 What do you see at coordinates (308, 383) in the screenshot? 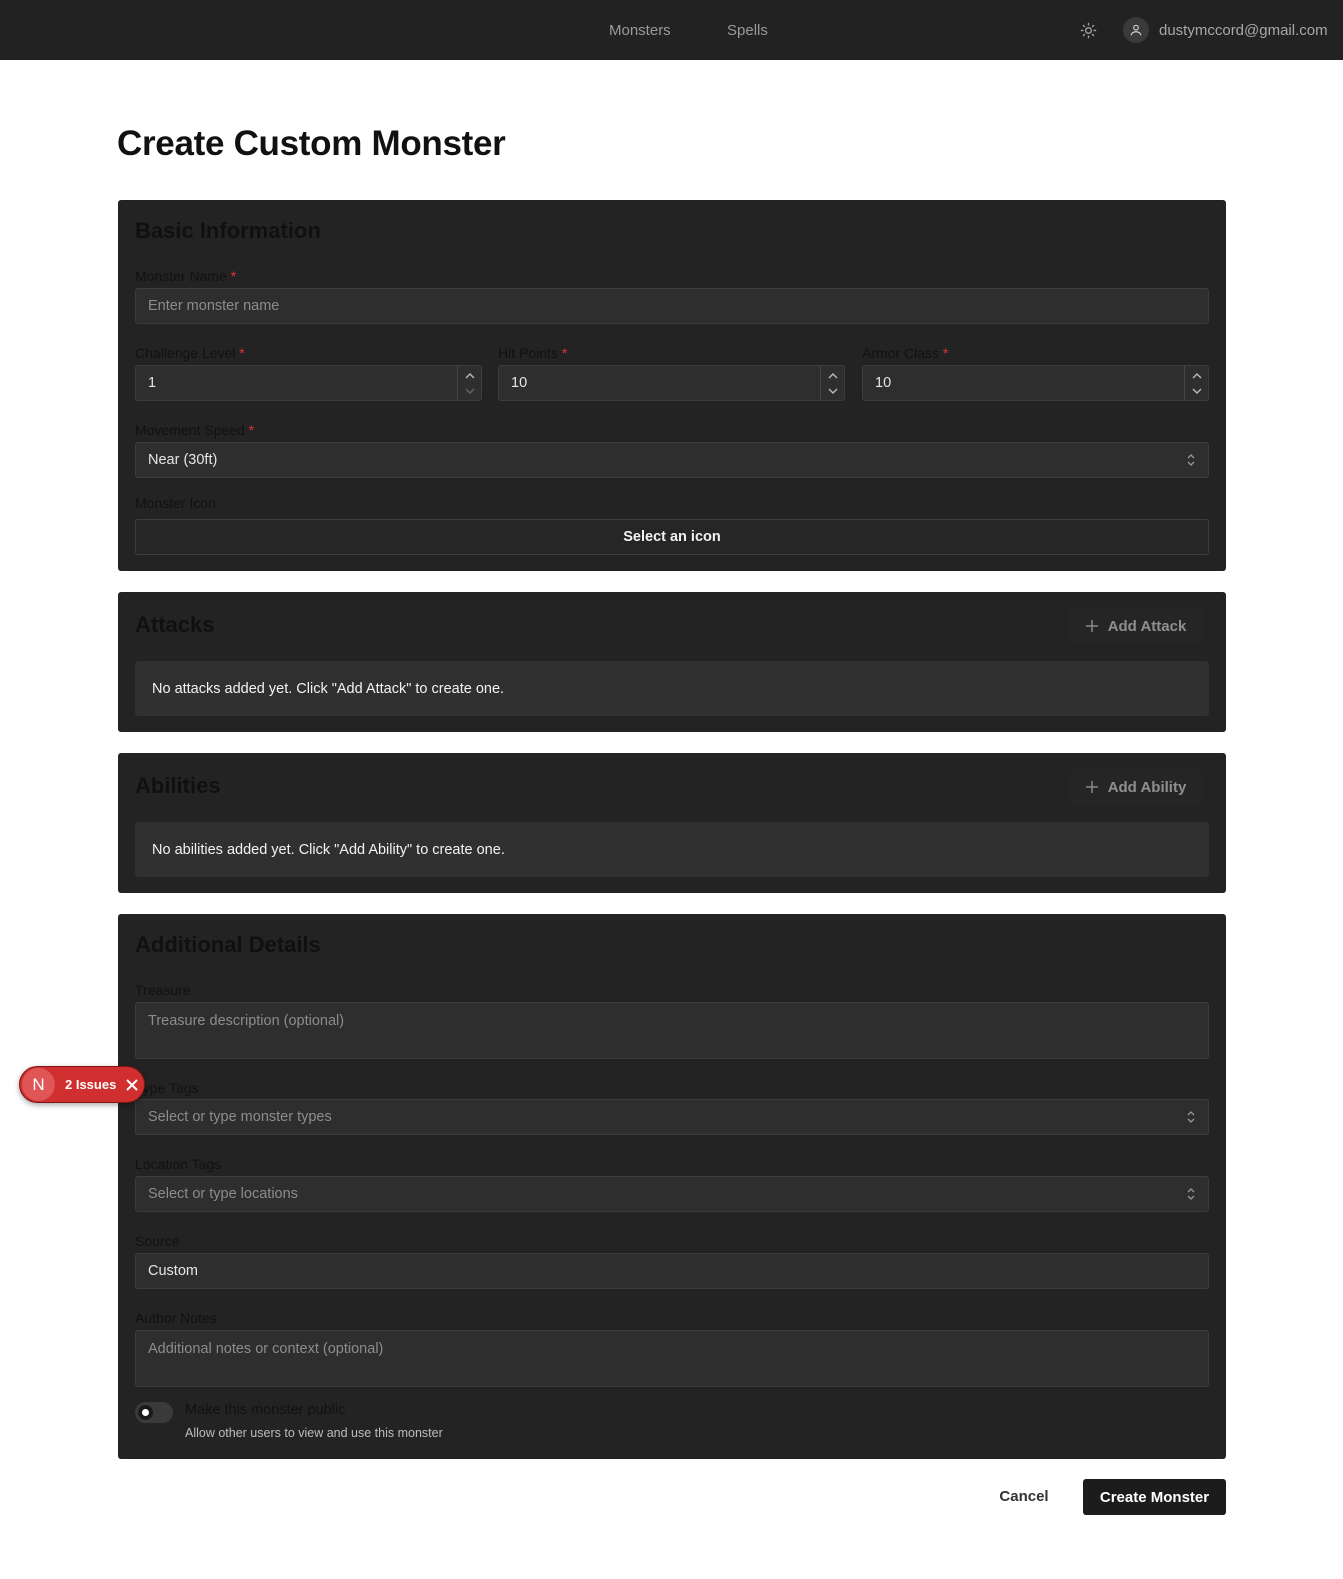
I see `challenge-level-input: 1` at bounding box center [308, 383].